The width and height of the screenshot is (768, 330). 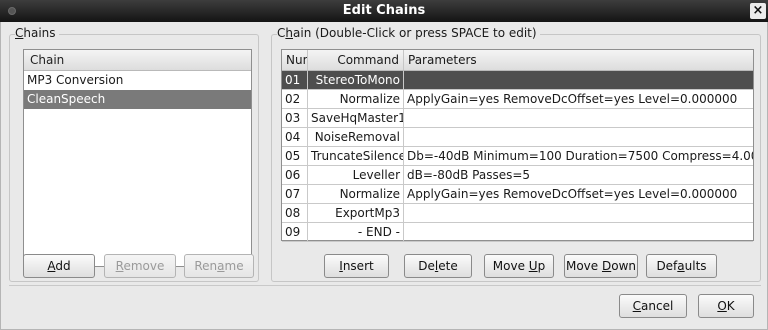 What do you see at coordinates (295, 137) in the screenshot?
I see `step-number-cell: 04` at bounding box center [295, 137].